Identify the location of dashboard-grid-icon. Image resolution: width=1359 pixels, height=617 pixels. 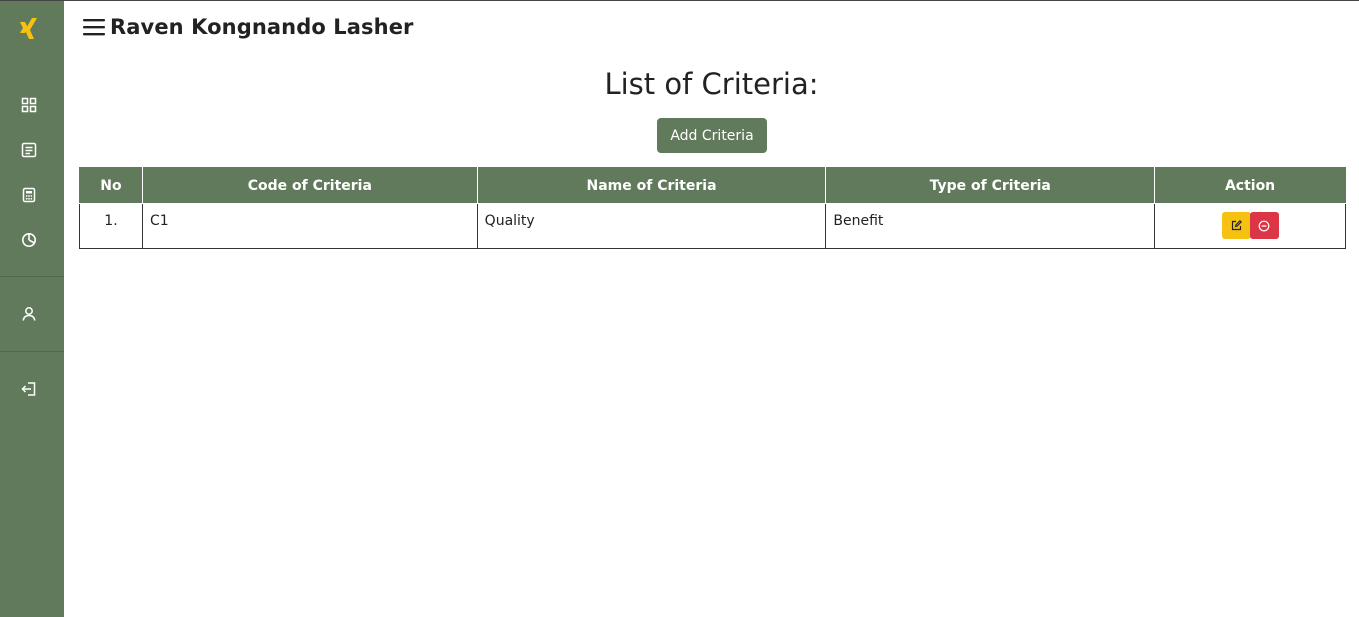
(29, 105).